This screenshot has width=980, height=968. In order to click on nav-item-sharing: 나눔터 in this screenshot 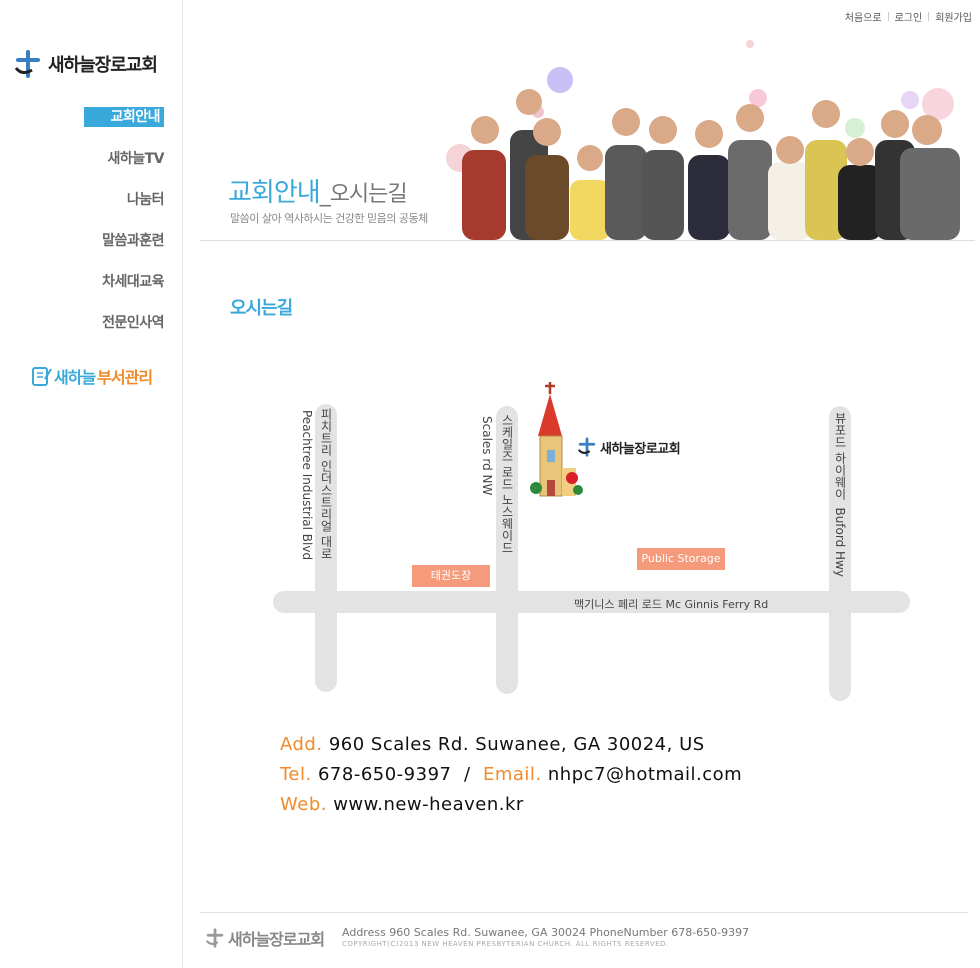, I will do `click(146, 199)`.